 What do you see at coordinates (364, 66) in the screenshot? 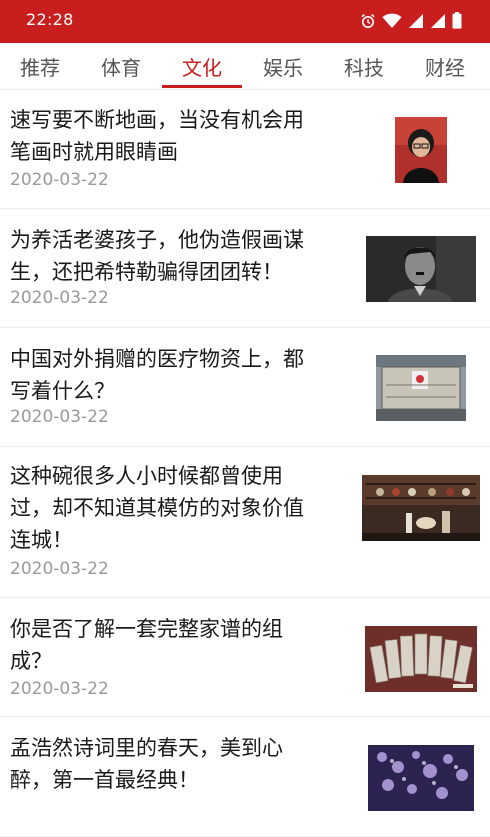
I see `tab-technology: 科技` at bounding box center [364, 66].